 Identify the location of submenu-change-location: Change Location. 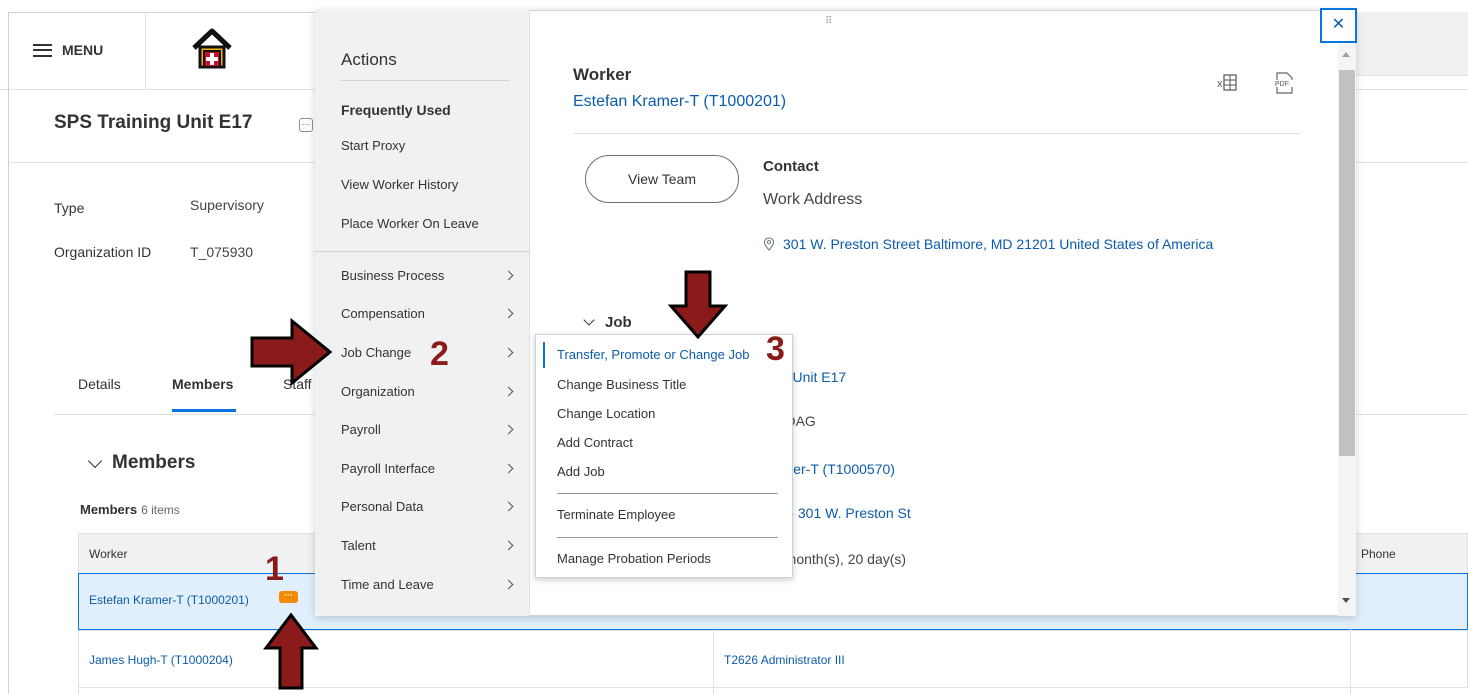
(606, 413).